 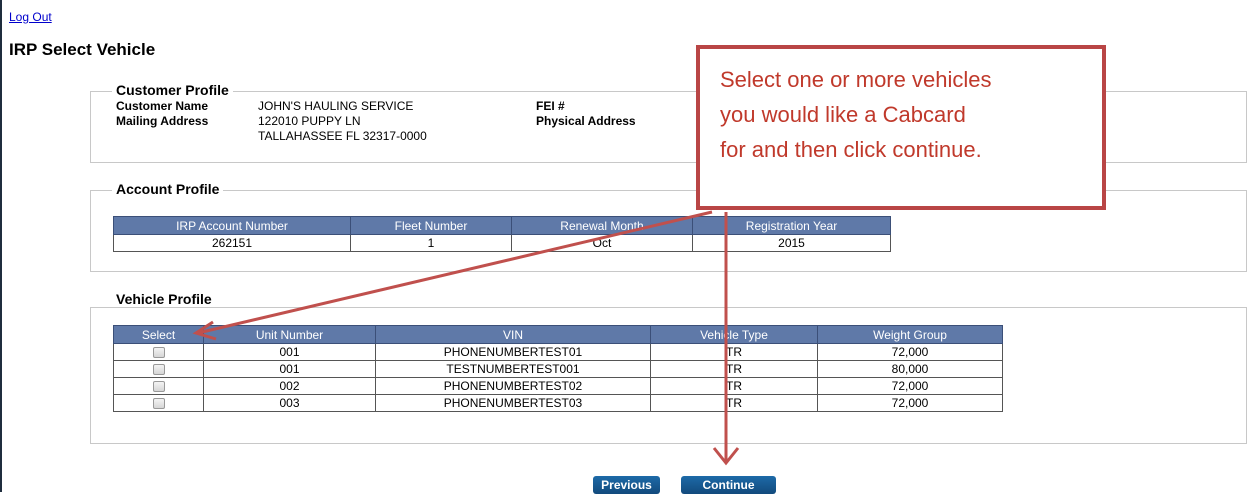 What do you see at coordinates (452, 275) in the screenshot?
I see `arrow-to-select-icon` at bounding box center [452, 275].